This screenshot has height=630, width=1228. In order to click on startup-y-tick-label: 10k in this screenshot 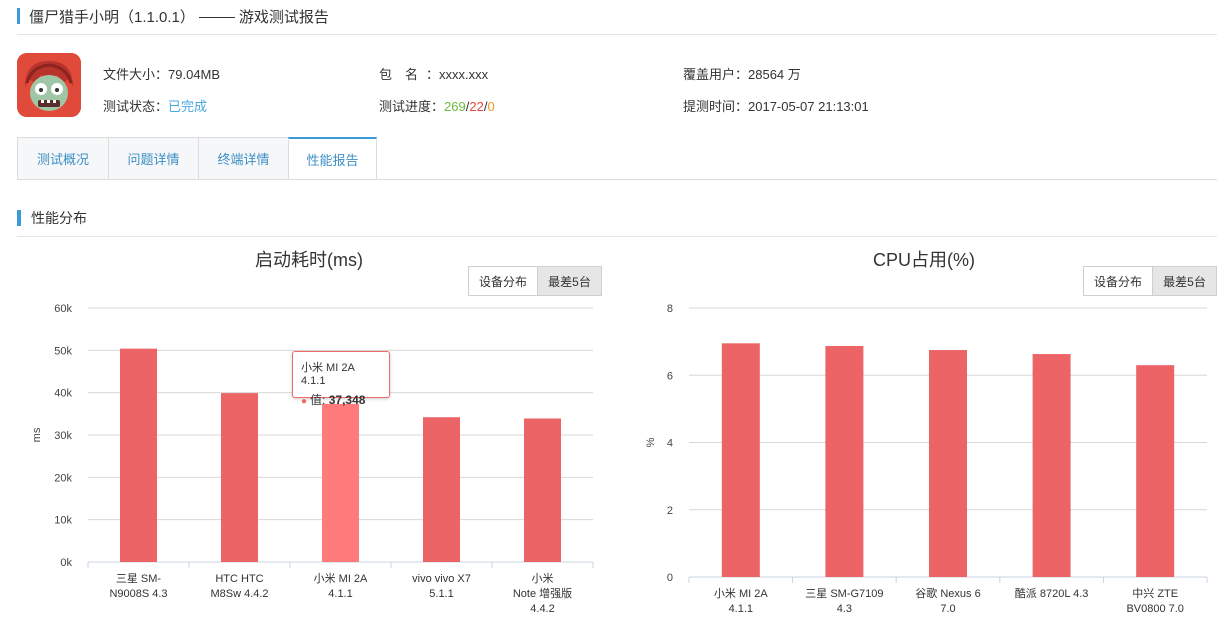, I will do `click(63, 521)`.